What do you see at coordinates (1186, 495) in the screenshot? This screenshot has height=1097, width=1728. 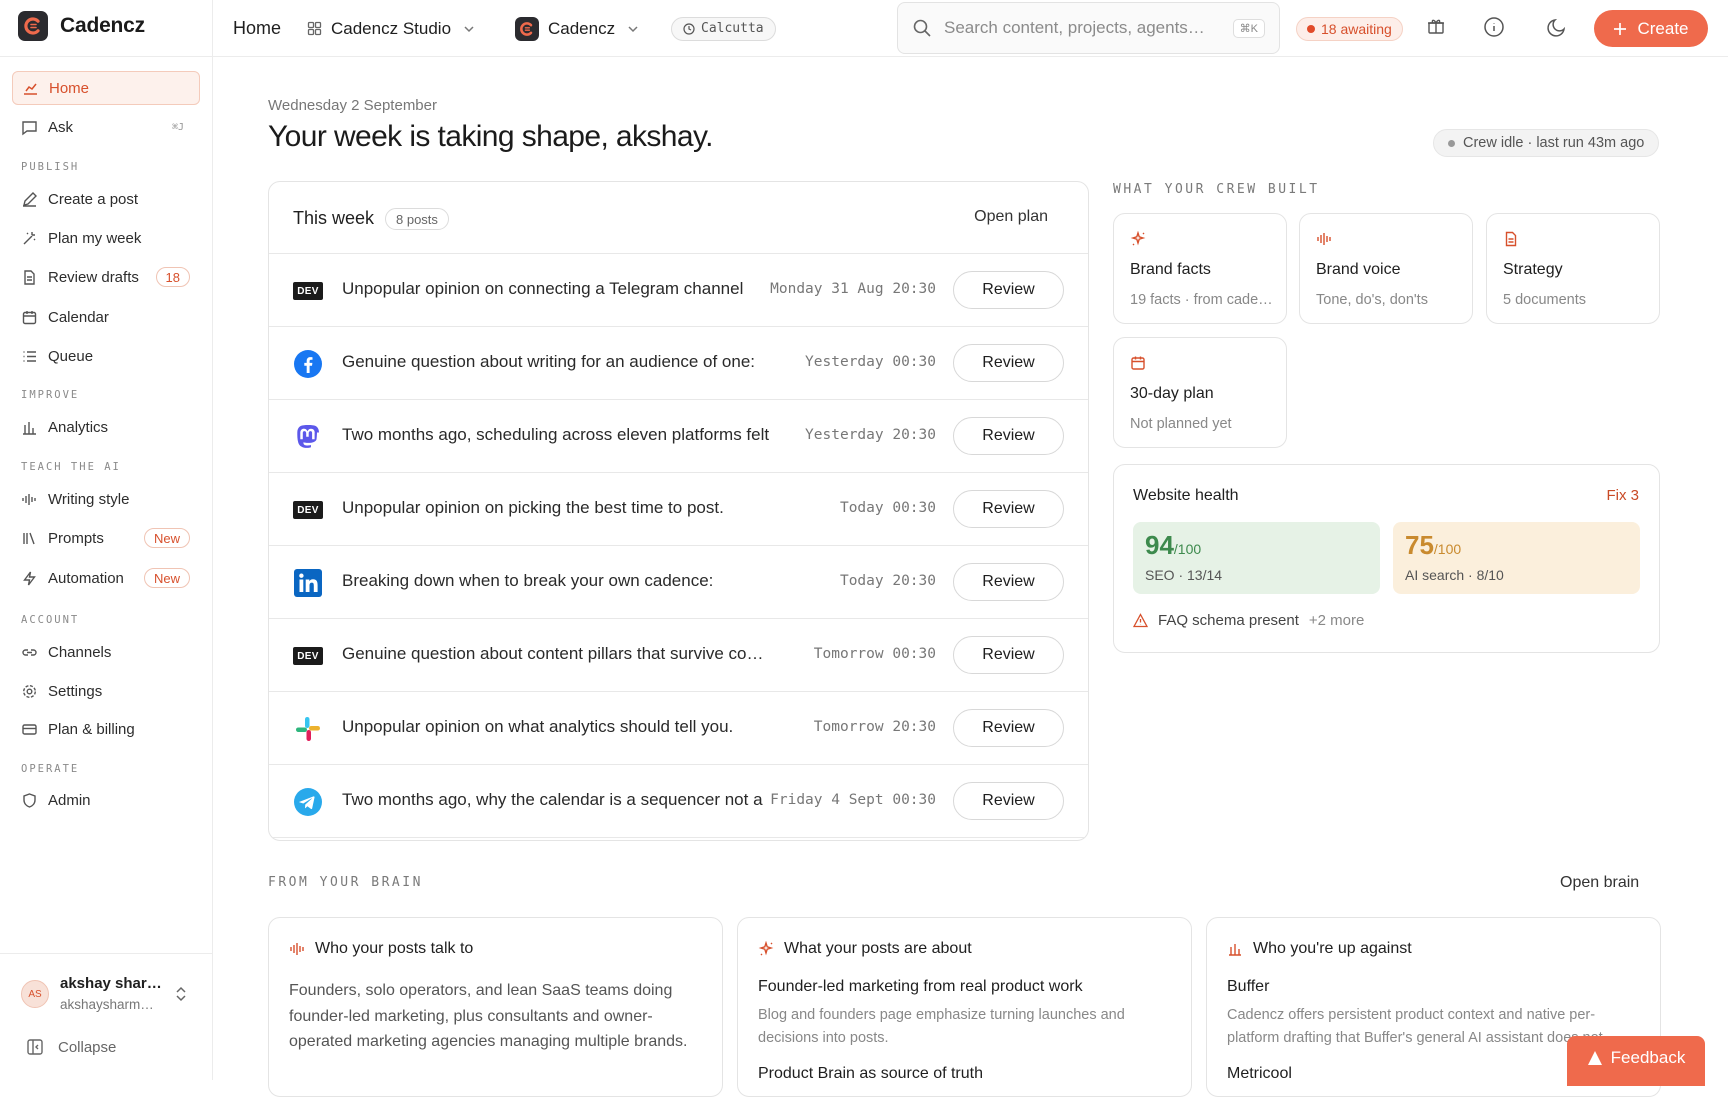 I see `health-title: Website health` at bounding box center [1186, 495].